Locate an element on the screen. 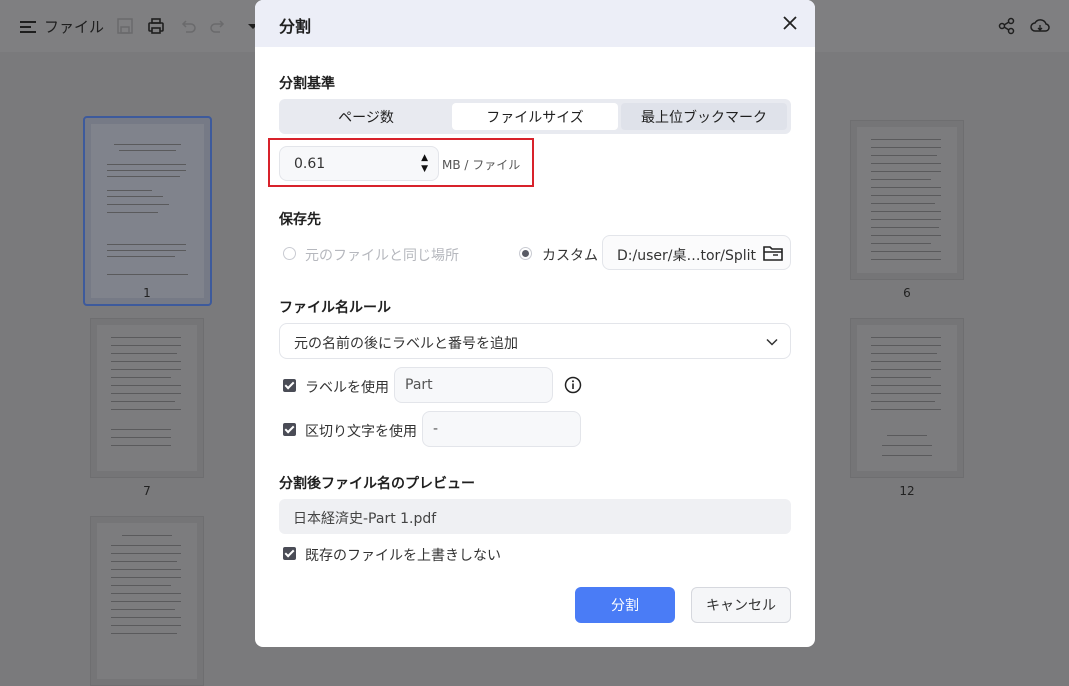 Image resolution: width=1069 pixels, height=686 pixels. close-icon is located at coordinates (790, 23).